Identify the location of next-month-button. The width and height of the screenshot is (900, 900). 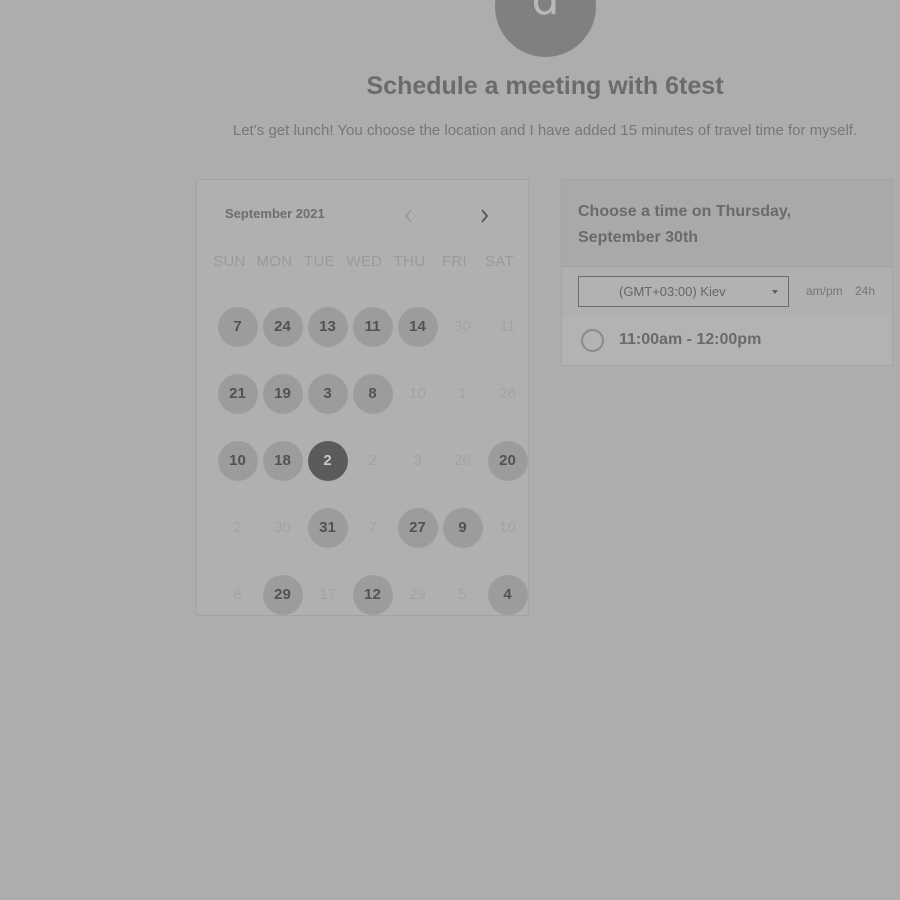
(484, 216).